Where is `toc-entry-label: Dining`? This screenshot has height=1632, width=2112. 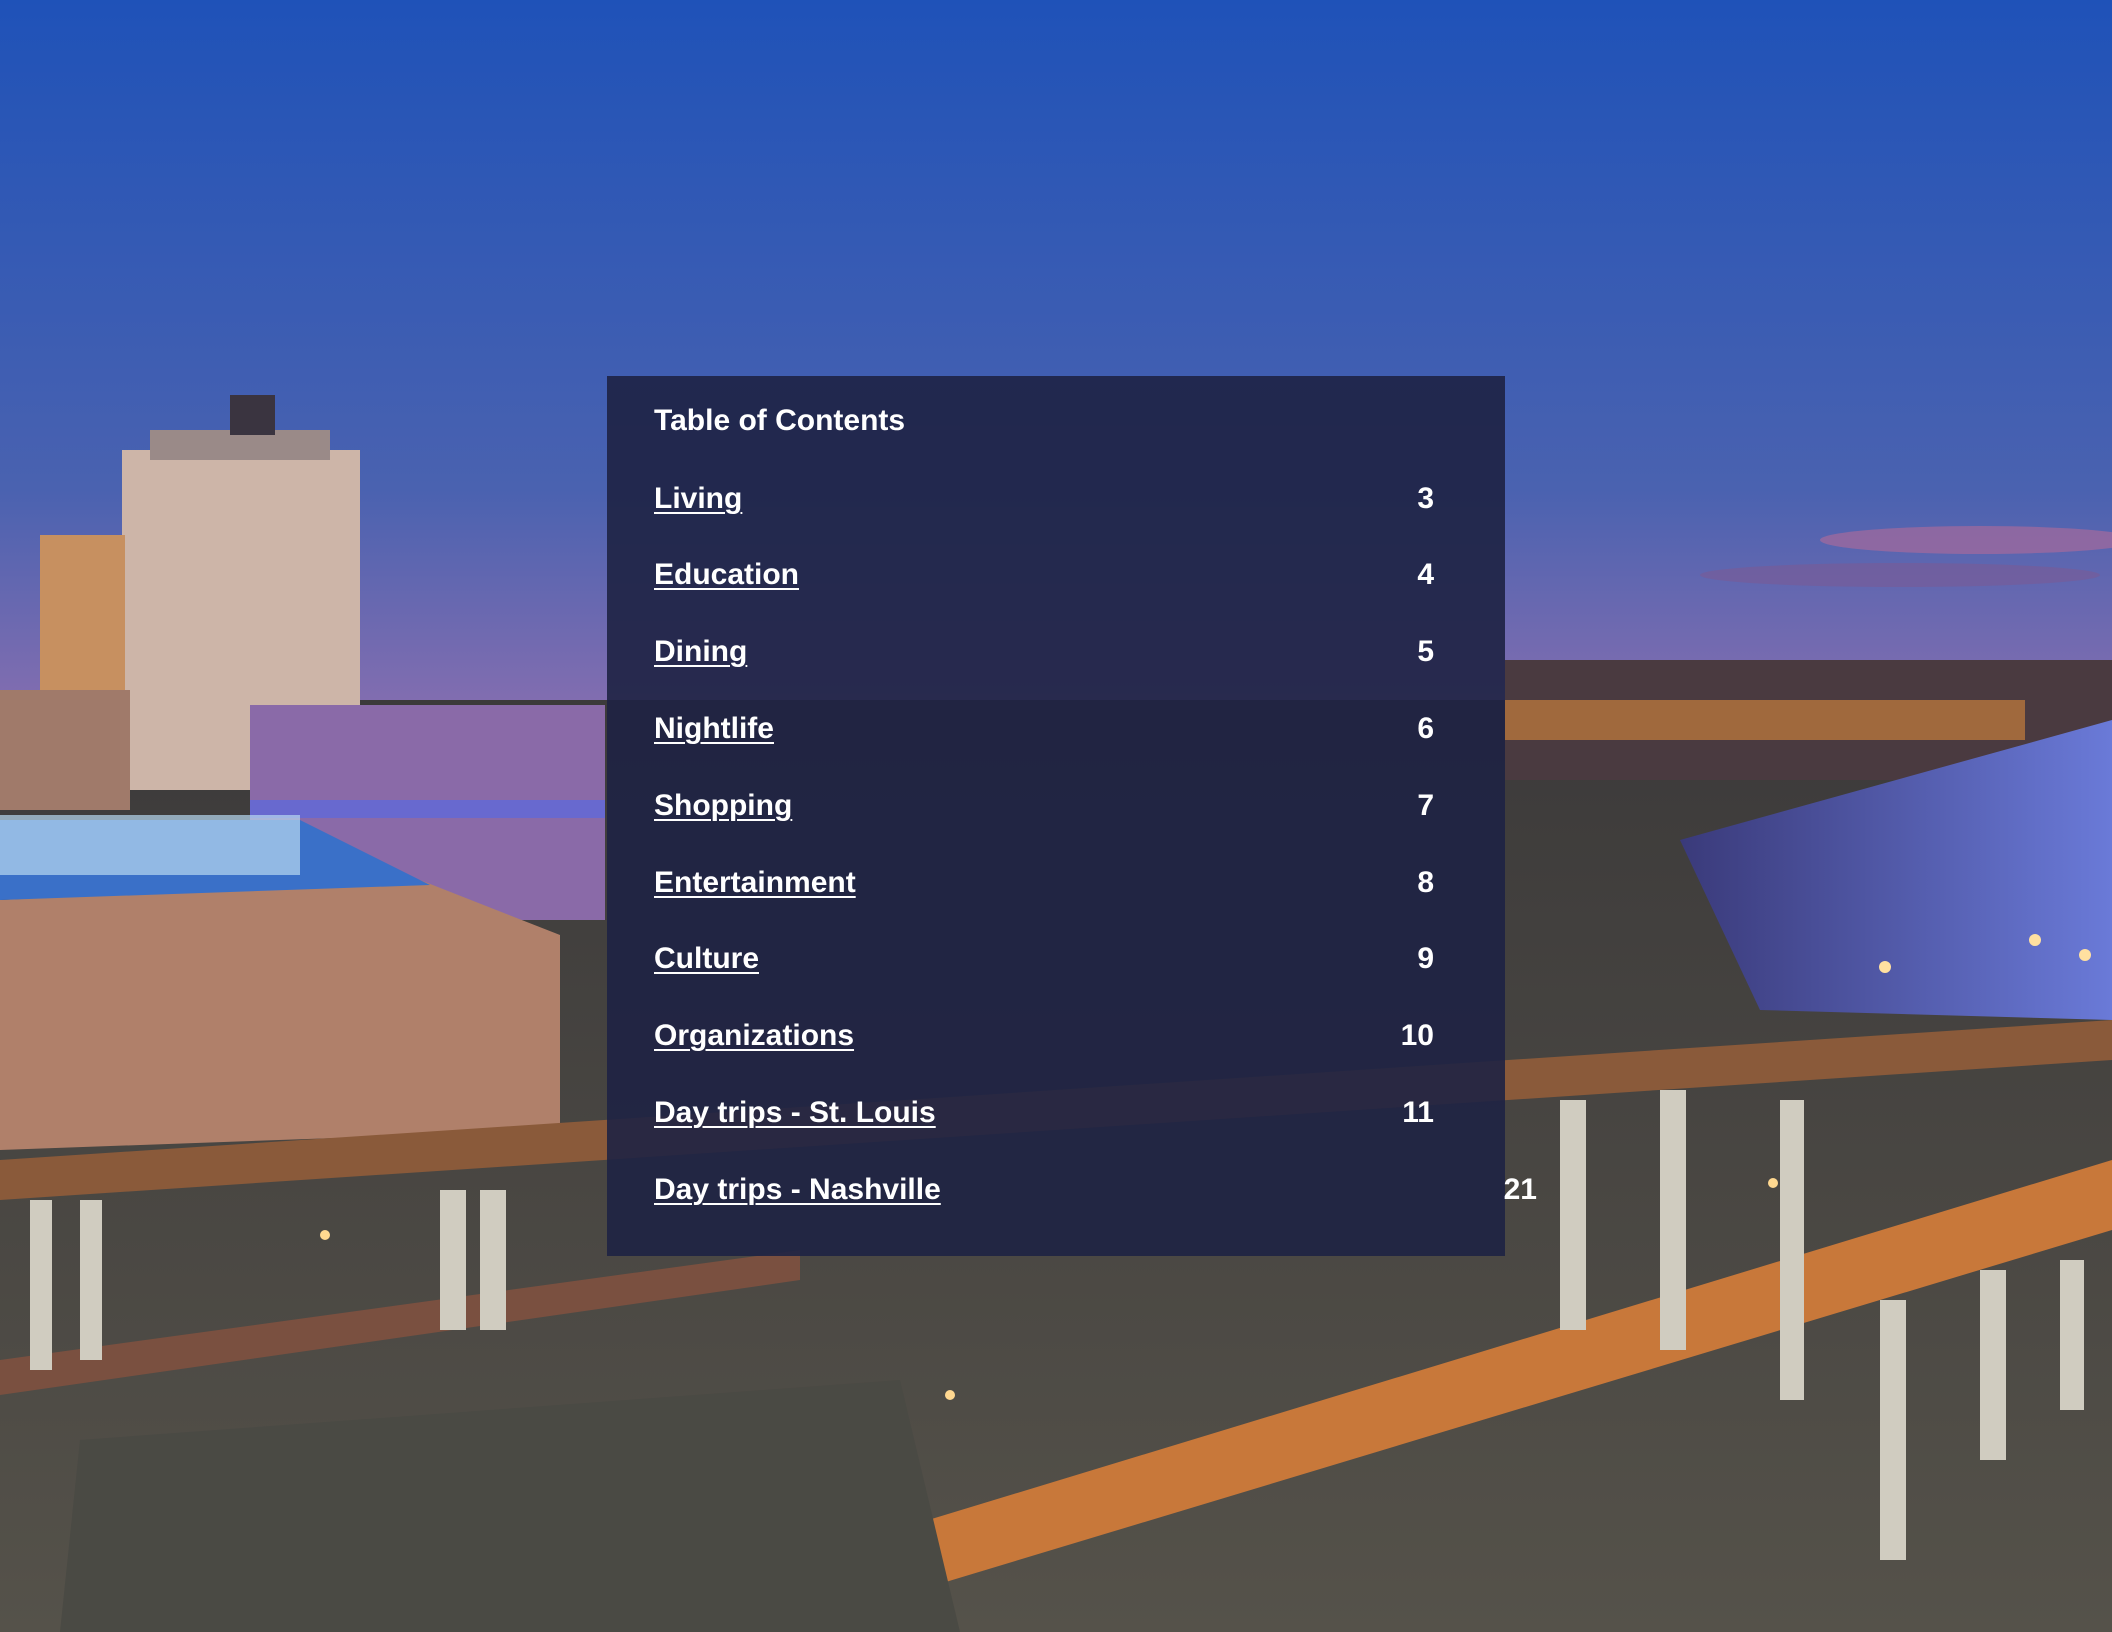 toc-entry-label: Dining is located at coordinates (700, 652).